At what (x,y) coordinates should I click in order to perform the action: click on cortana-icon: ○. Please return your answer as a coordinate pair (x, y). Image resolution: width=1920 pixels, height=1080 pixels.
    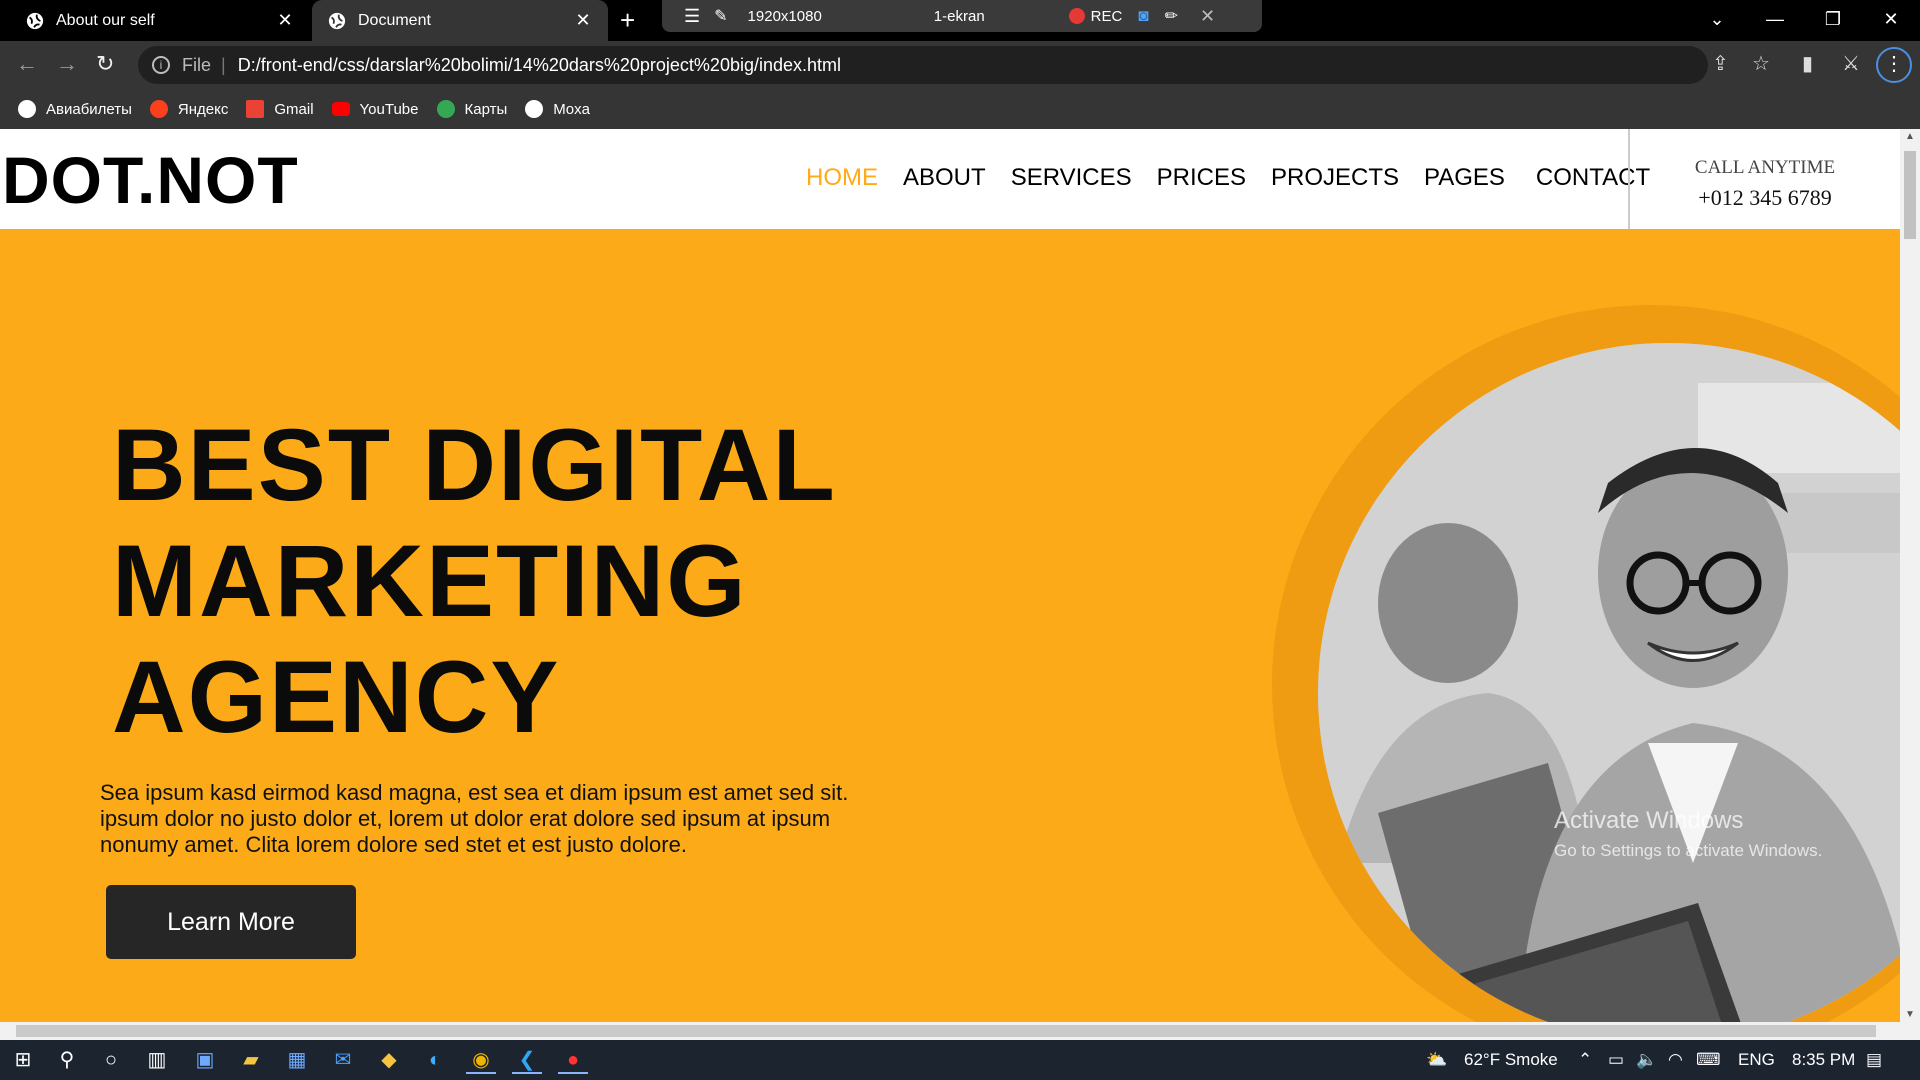
    Looking at the image, I should click on (111, 1060).